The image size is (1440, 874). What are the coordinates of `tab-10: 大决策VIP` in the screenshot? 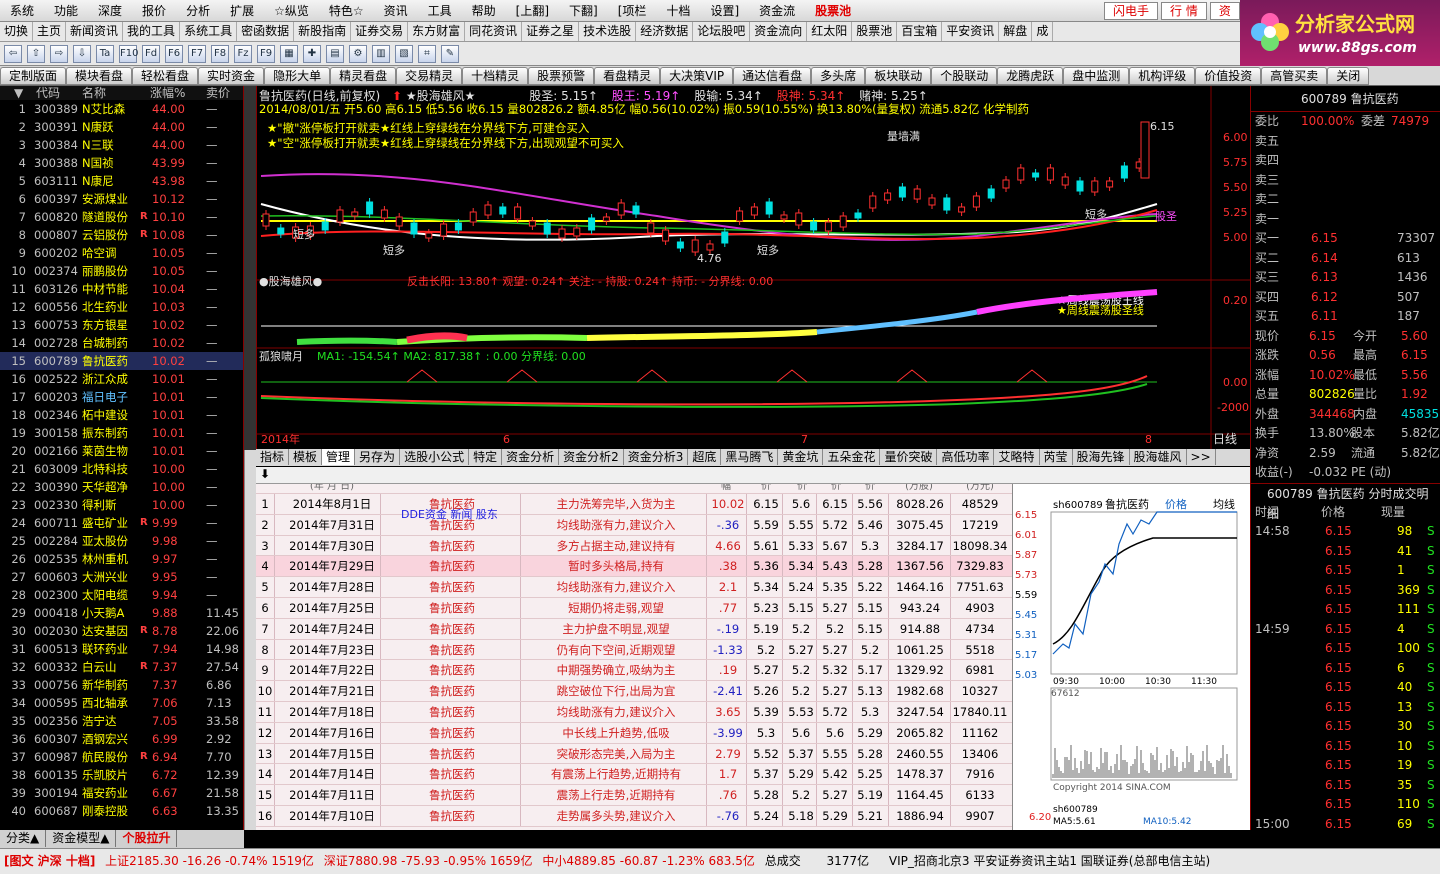 It's located at (697, 76).